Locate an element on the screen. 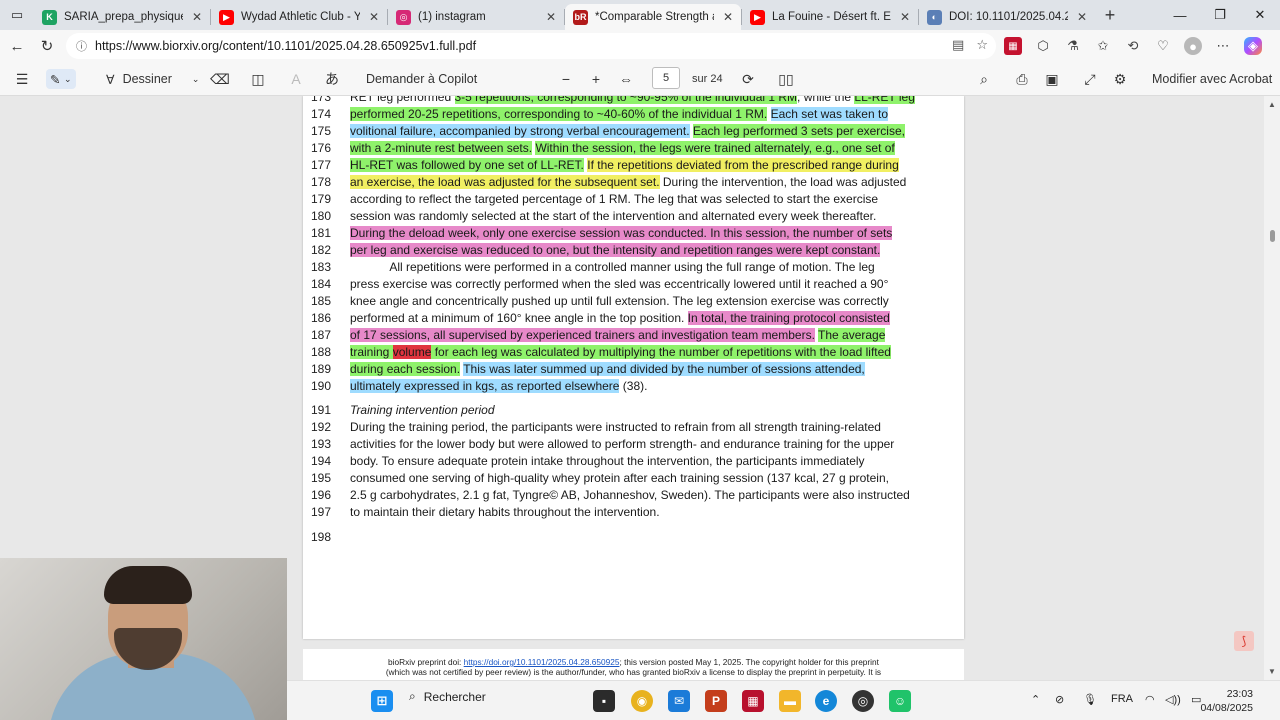  file-explorer-icon: ▬ is located at coordinates (790, 701).